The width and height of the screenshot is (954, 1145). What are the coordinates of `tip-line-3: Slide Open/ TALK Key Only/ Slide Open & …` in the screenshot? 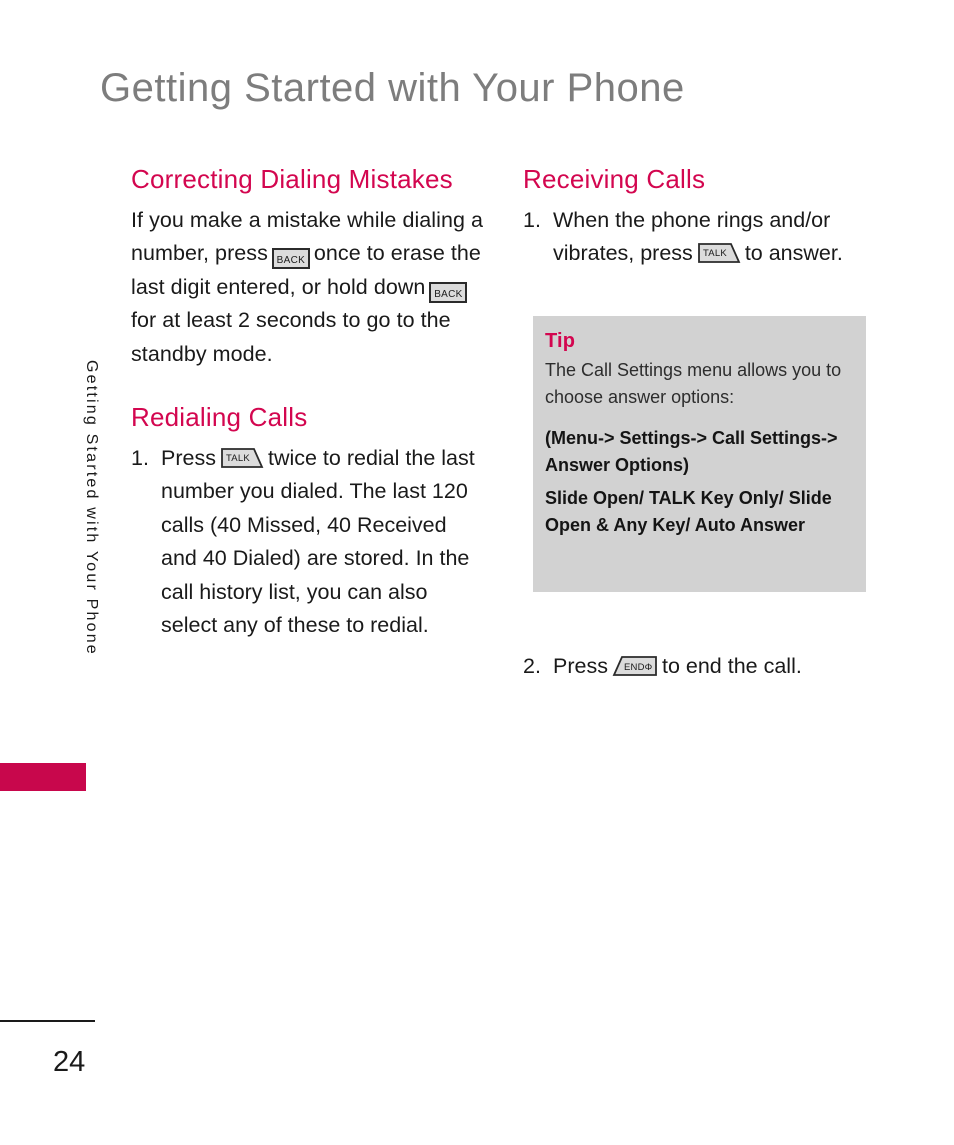 It's located at (688, 511).